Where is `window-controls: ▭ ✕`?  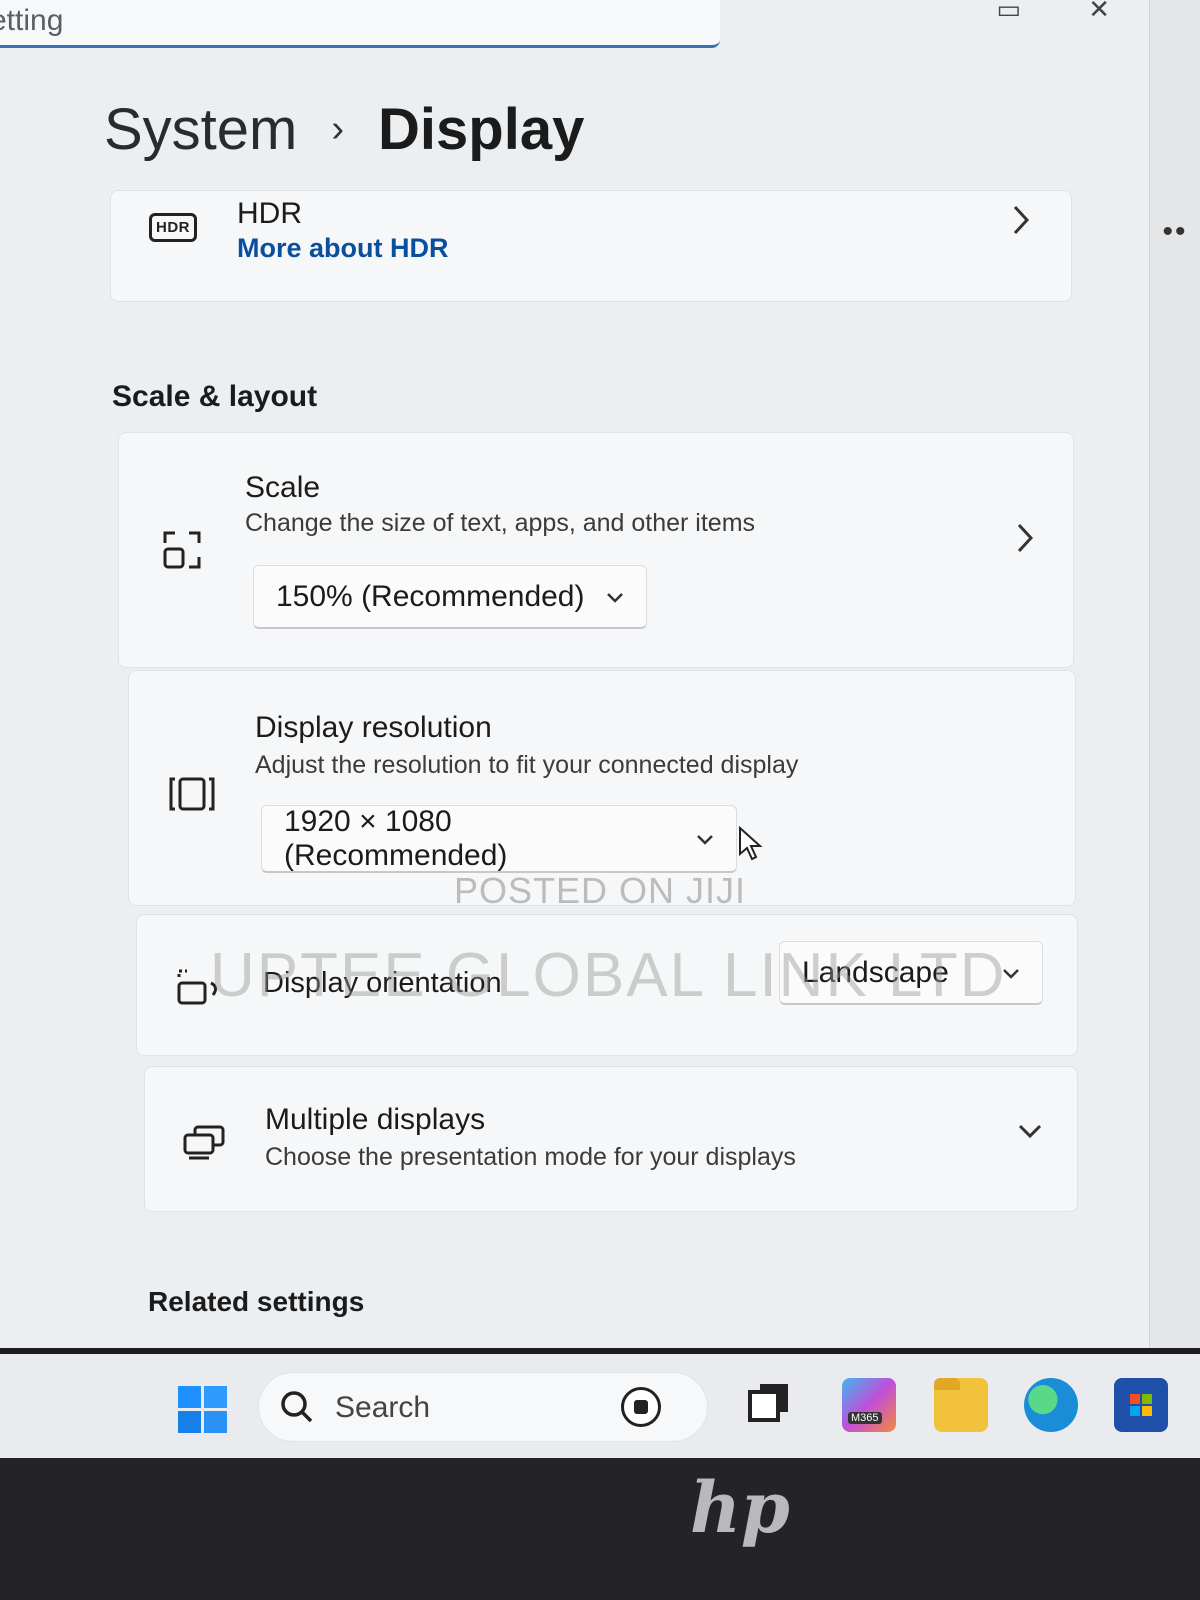
window-controls: ▭ ✕ is located at coordinates (1023, 12).